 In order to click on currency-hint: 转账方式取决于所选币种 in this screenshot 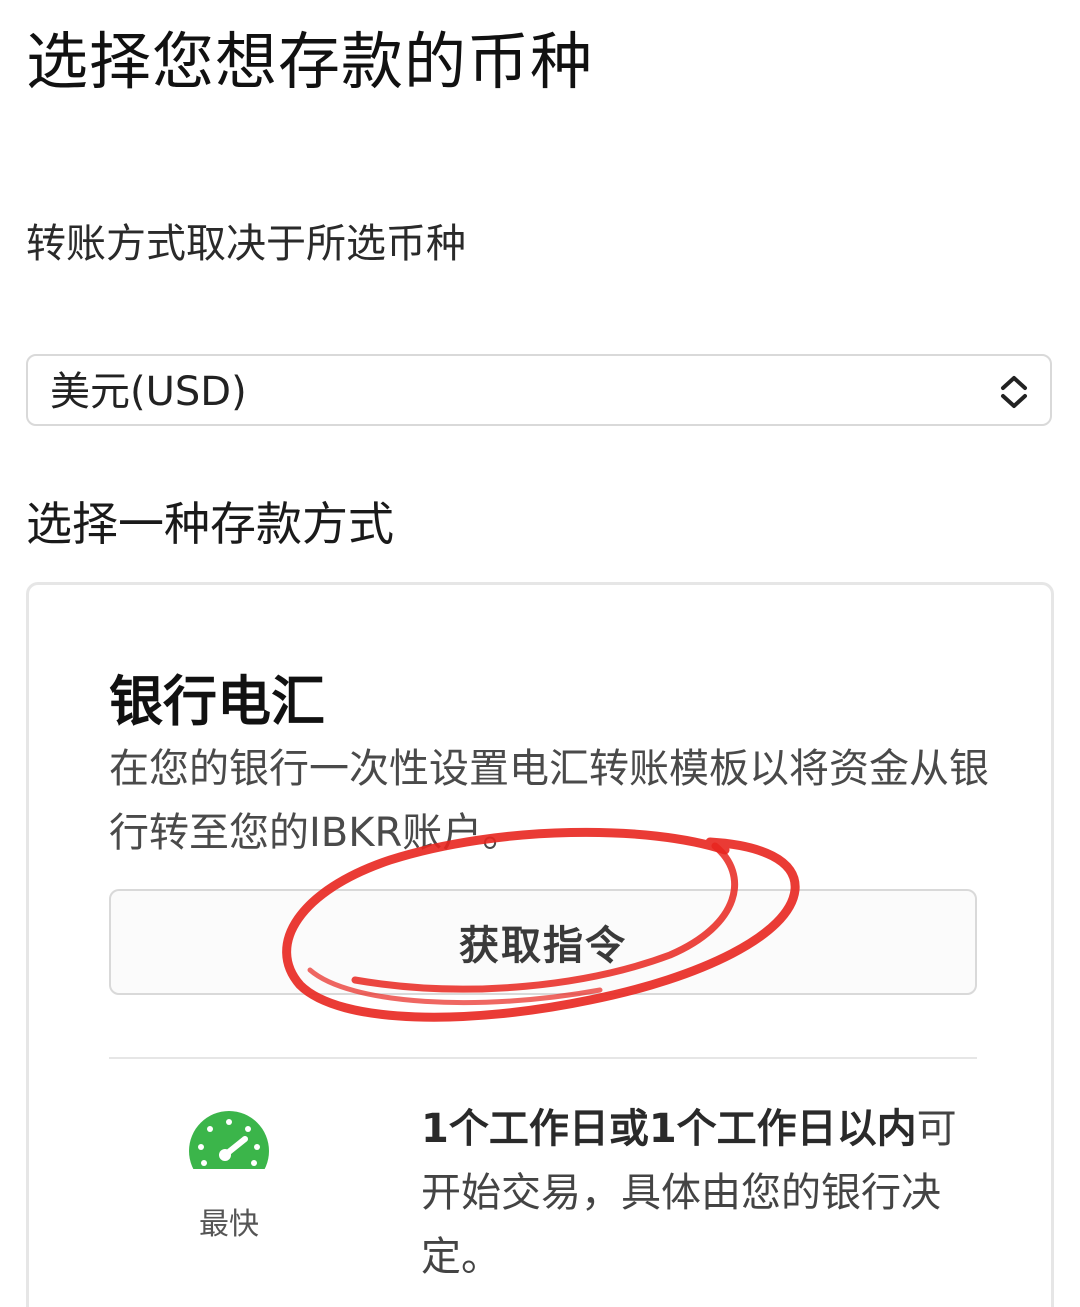, I will do `click(246, 244)`.